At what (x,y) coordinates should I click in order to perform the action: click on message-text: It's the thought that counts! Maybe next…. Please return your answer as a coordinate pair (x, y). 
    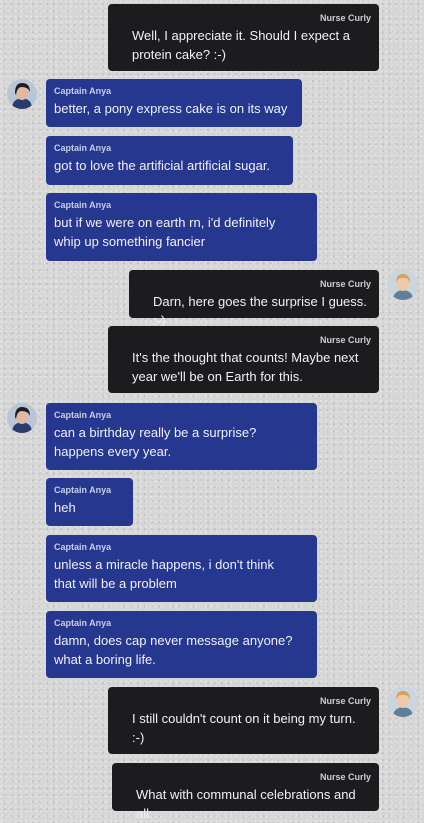
    Looking at the image, I should click on (245, 367).